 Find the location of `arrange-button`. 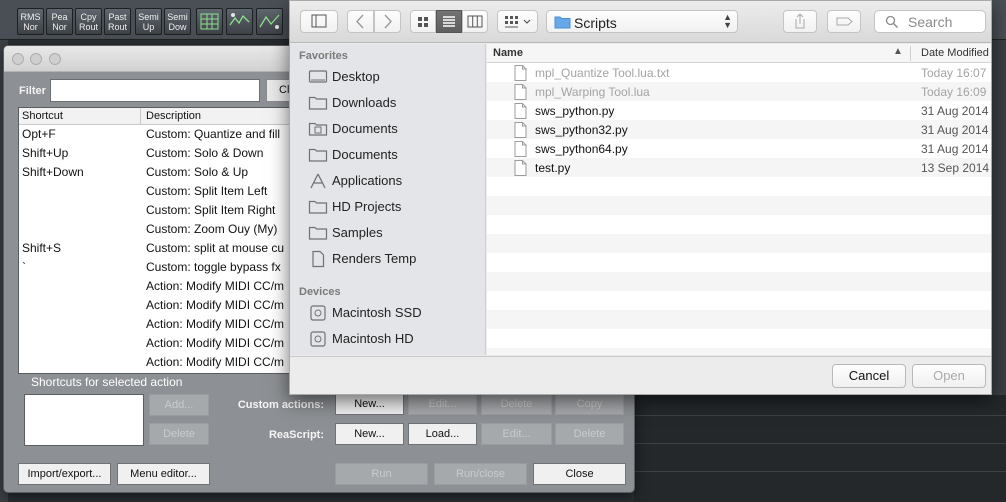

arrange-button is located at coordinates (517, 21).